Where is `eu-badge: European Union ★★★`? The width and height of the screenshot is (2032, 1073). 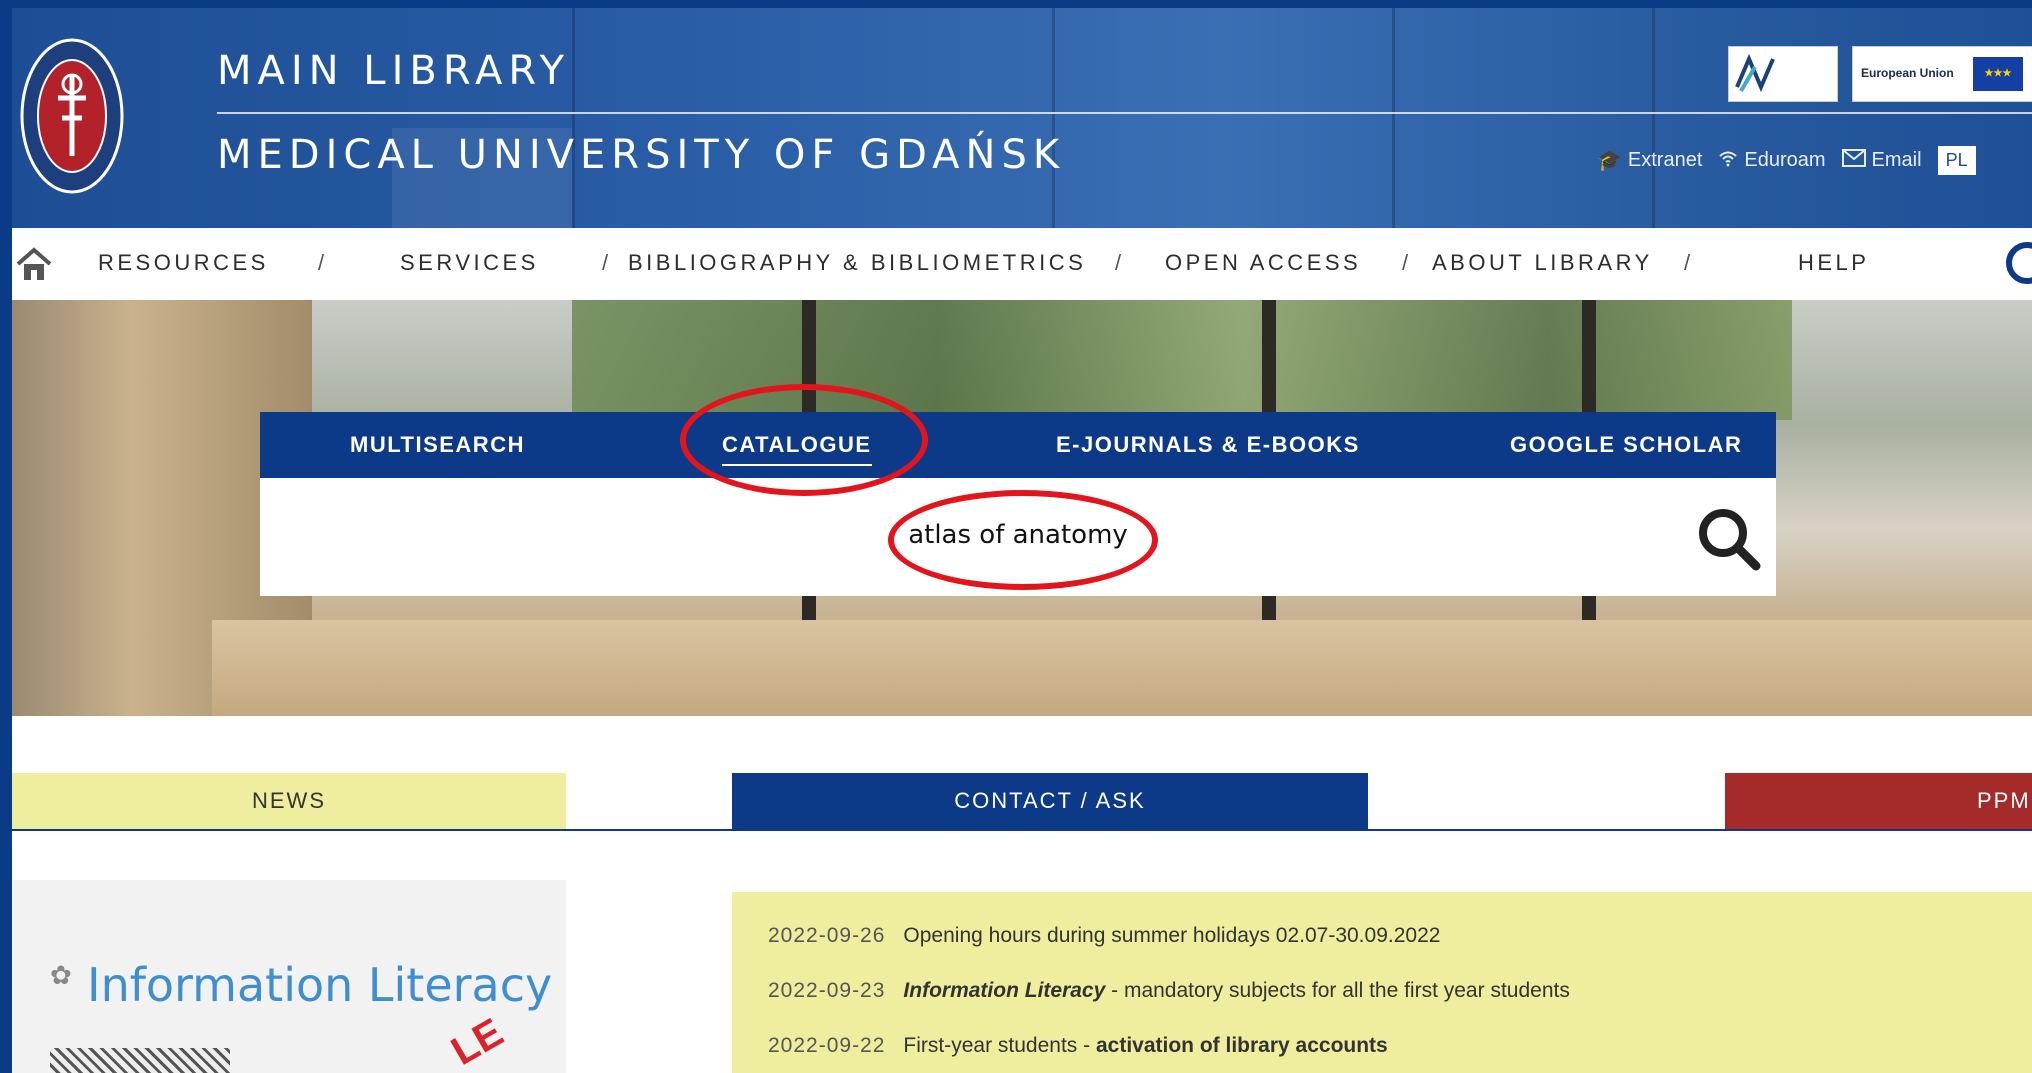 eu-badge: European Union ★★★ is located at coordinates (1942, 74).